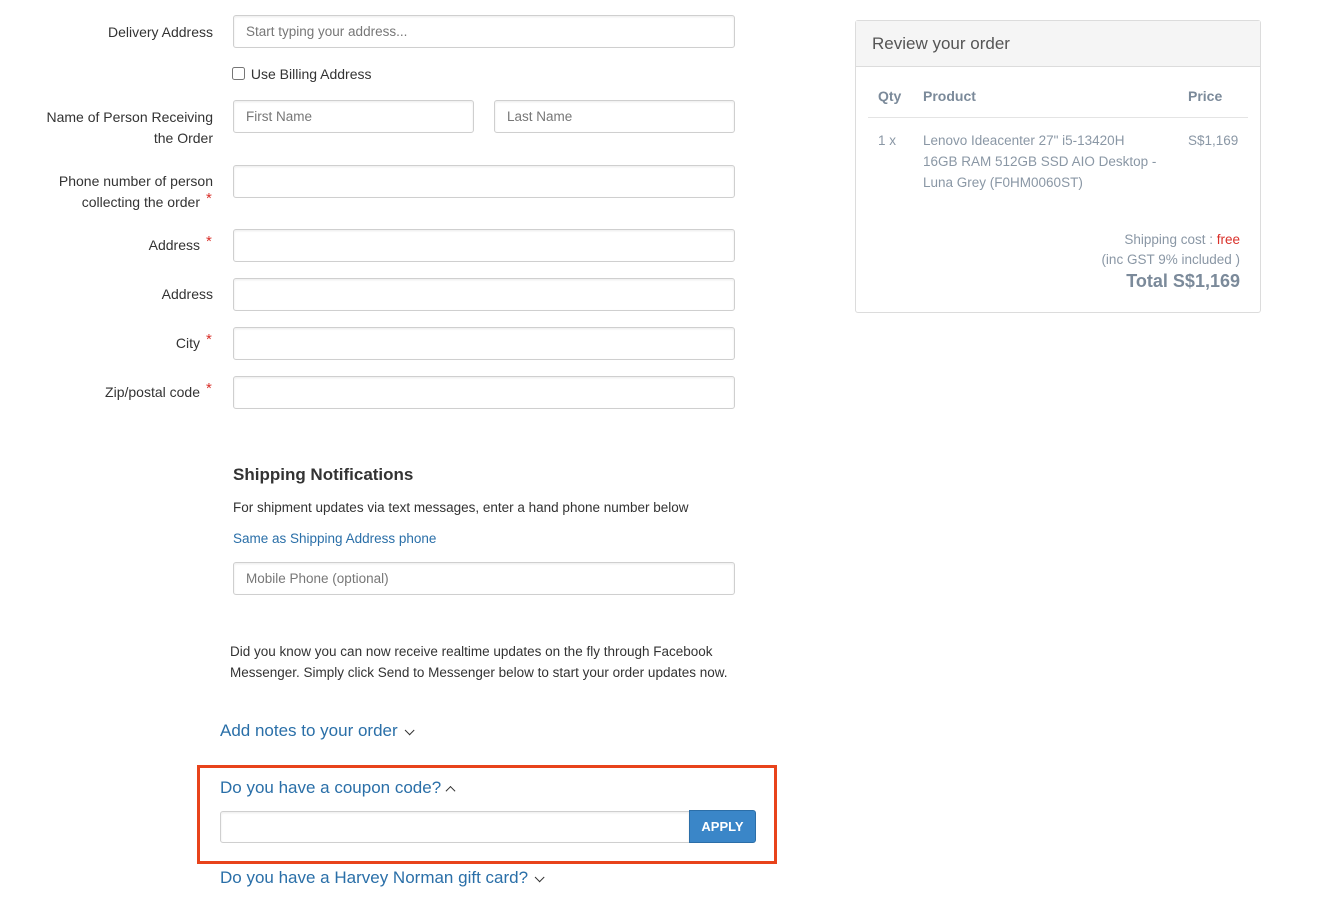  What do you see at coordinates (455, 827) in the screenshot?
I see `coupon-code-input` at bounding box center [455, 827].